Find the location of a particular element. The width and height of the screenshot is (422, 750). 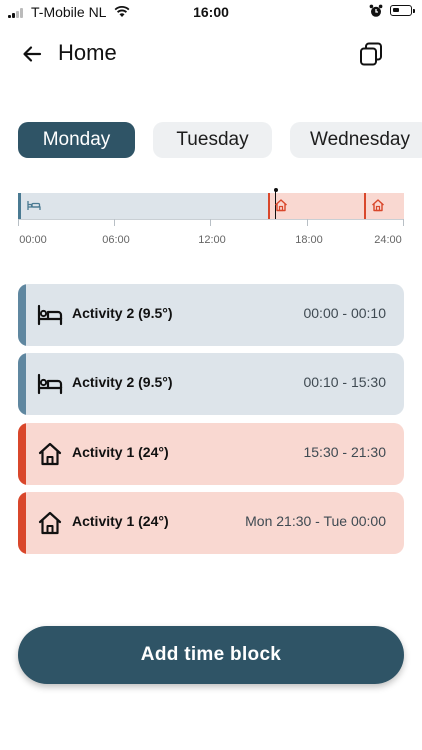

time-block: Activity 2 (9.5°) 00:10 - 15:30 is located at coordinates (211, 384).